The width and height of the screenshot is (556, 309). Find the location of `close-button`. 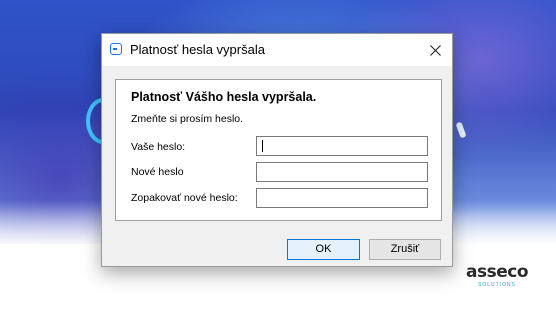

close-button is located at coordinates (435, 50).